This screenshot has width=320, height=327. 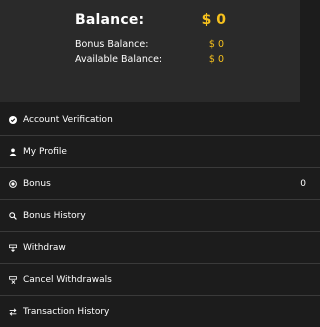 What do you see at coordinates (160, 248) in the screenshot?
I see `menu-item-withdraw: Withdraw` at bounding box center [160, 248].